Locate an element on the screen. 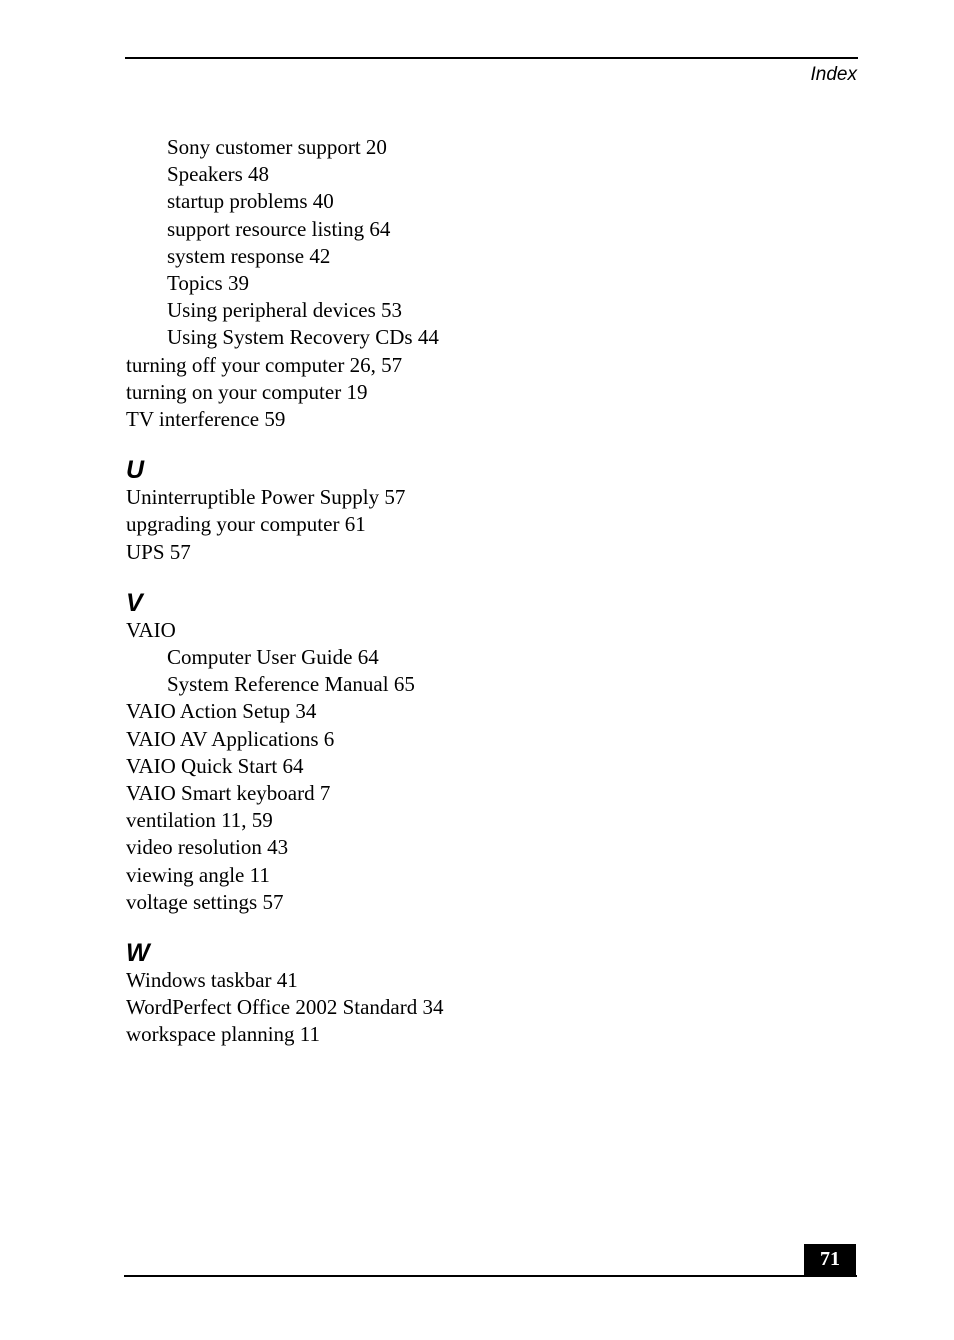  index-entry: UPS 57 is located at coordinates (158, 551).